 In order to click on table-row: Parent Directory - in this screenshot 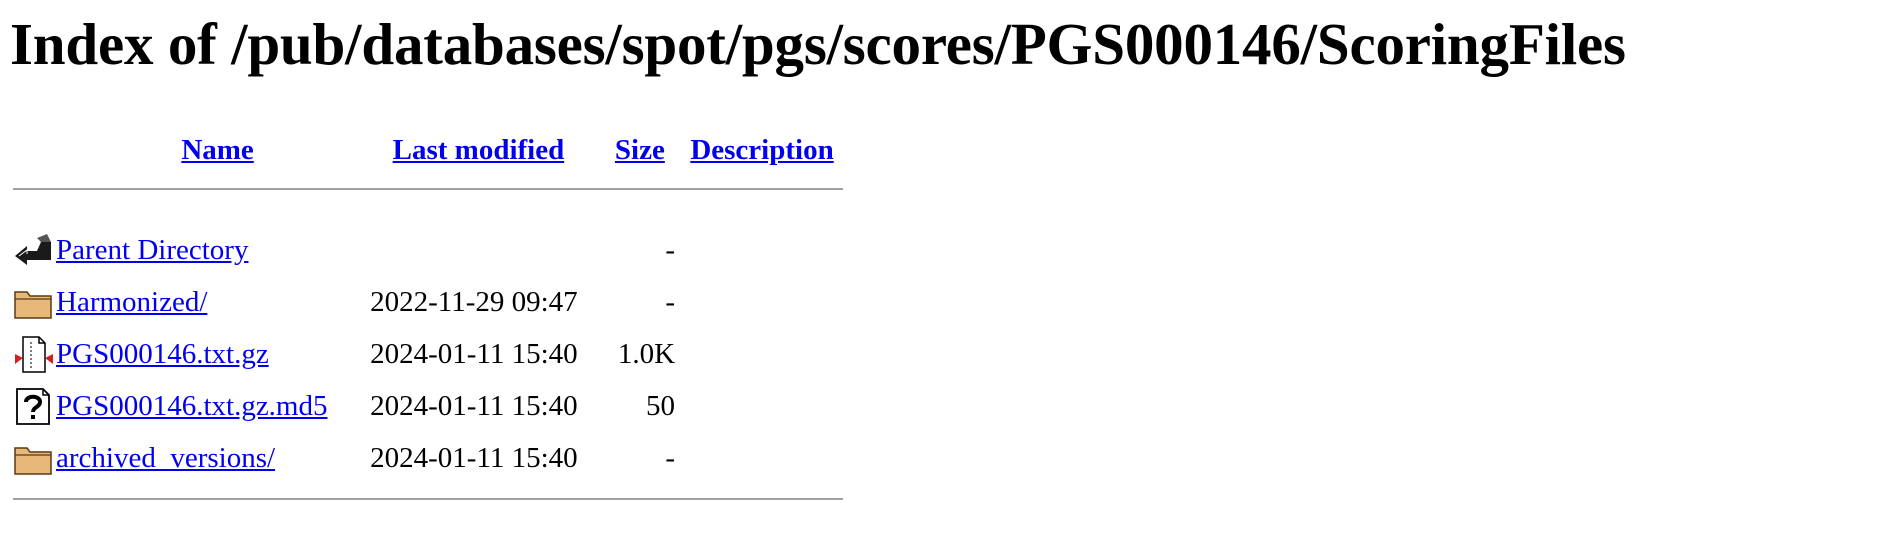, I will do `click(428, 250)`.